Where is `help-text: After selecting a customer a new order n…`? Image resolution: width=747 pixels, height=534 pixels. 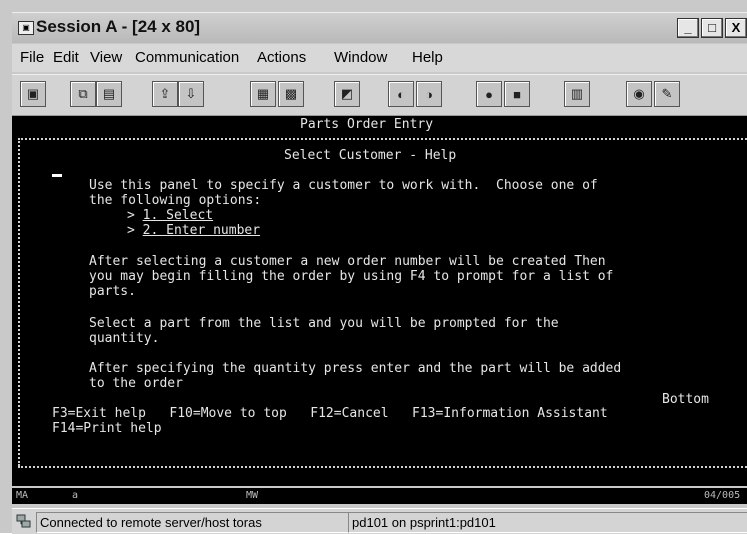 help-text: After selecting a customer a new order n… is located at coordinates (347, 261).